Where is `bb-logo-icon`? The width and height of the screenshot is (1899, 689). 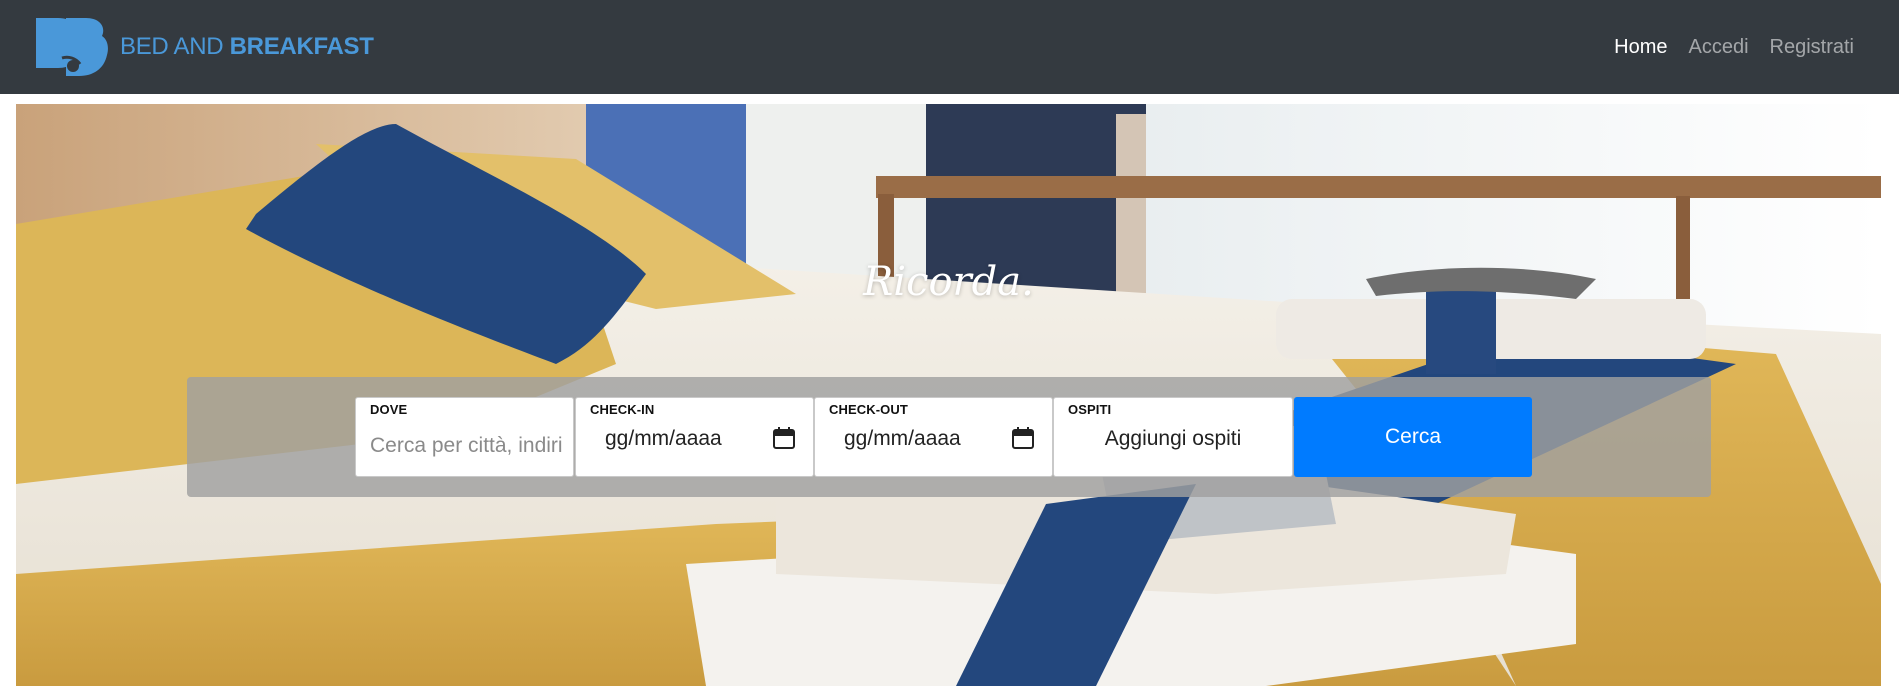
bb-logo-icon is located at coordinates (72, 47).